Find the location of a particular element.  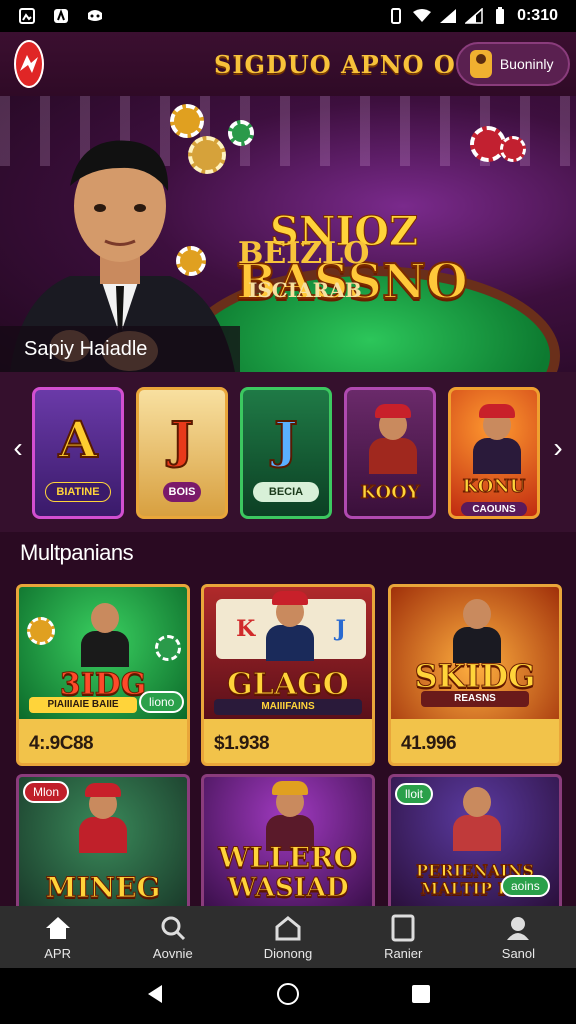

account-pill-label: Buoninly is located at coordinates (526, 64).